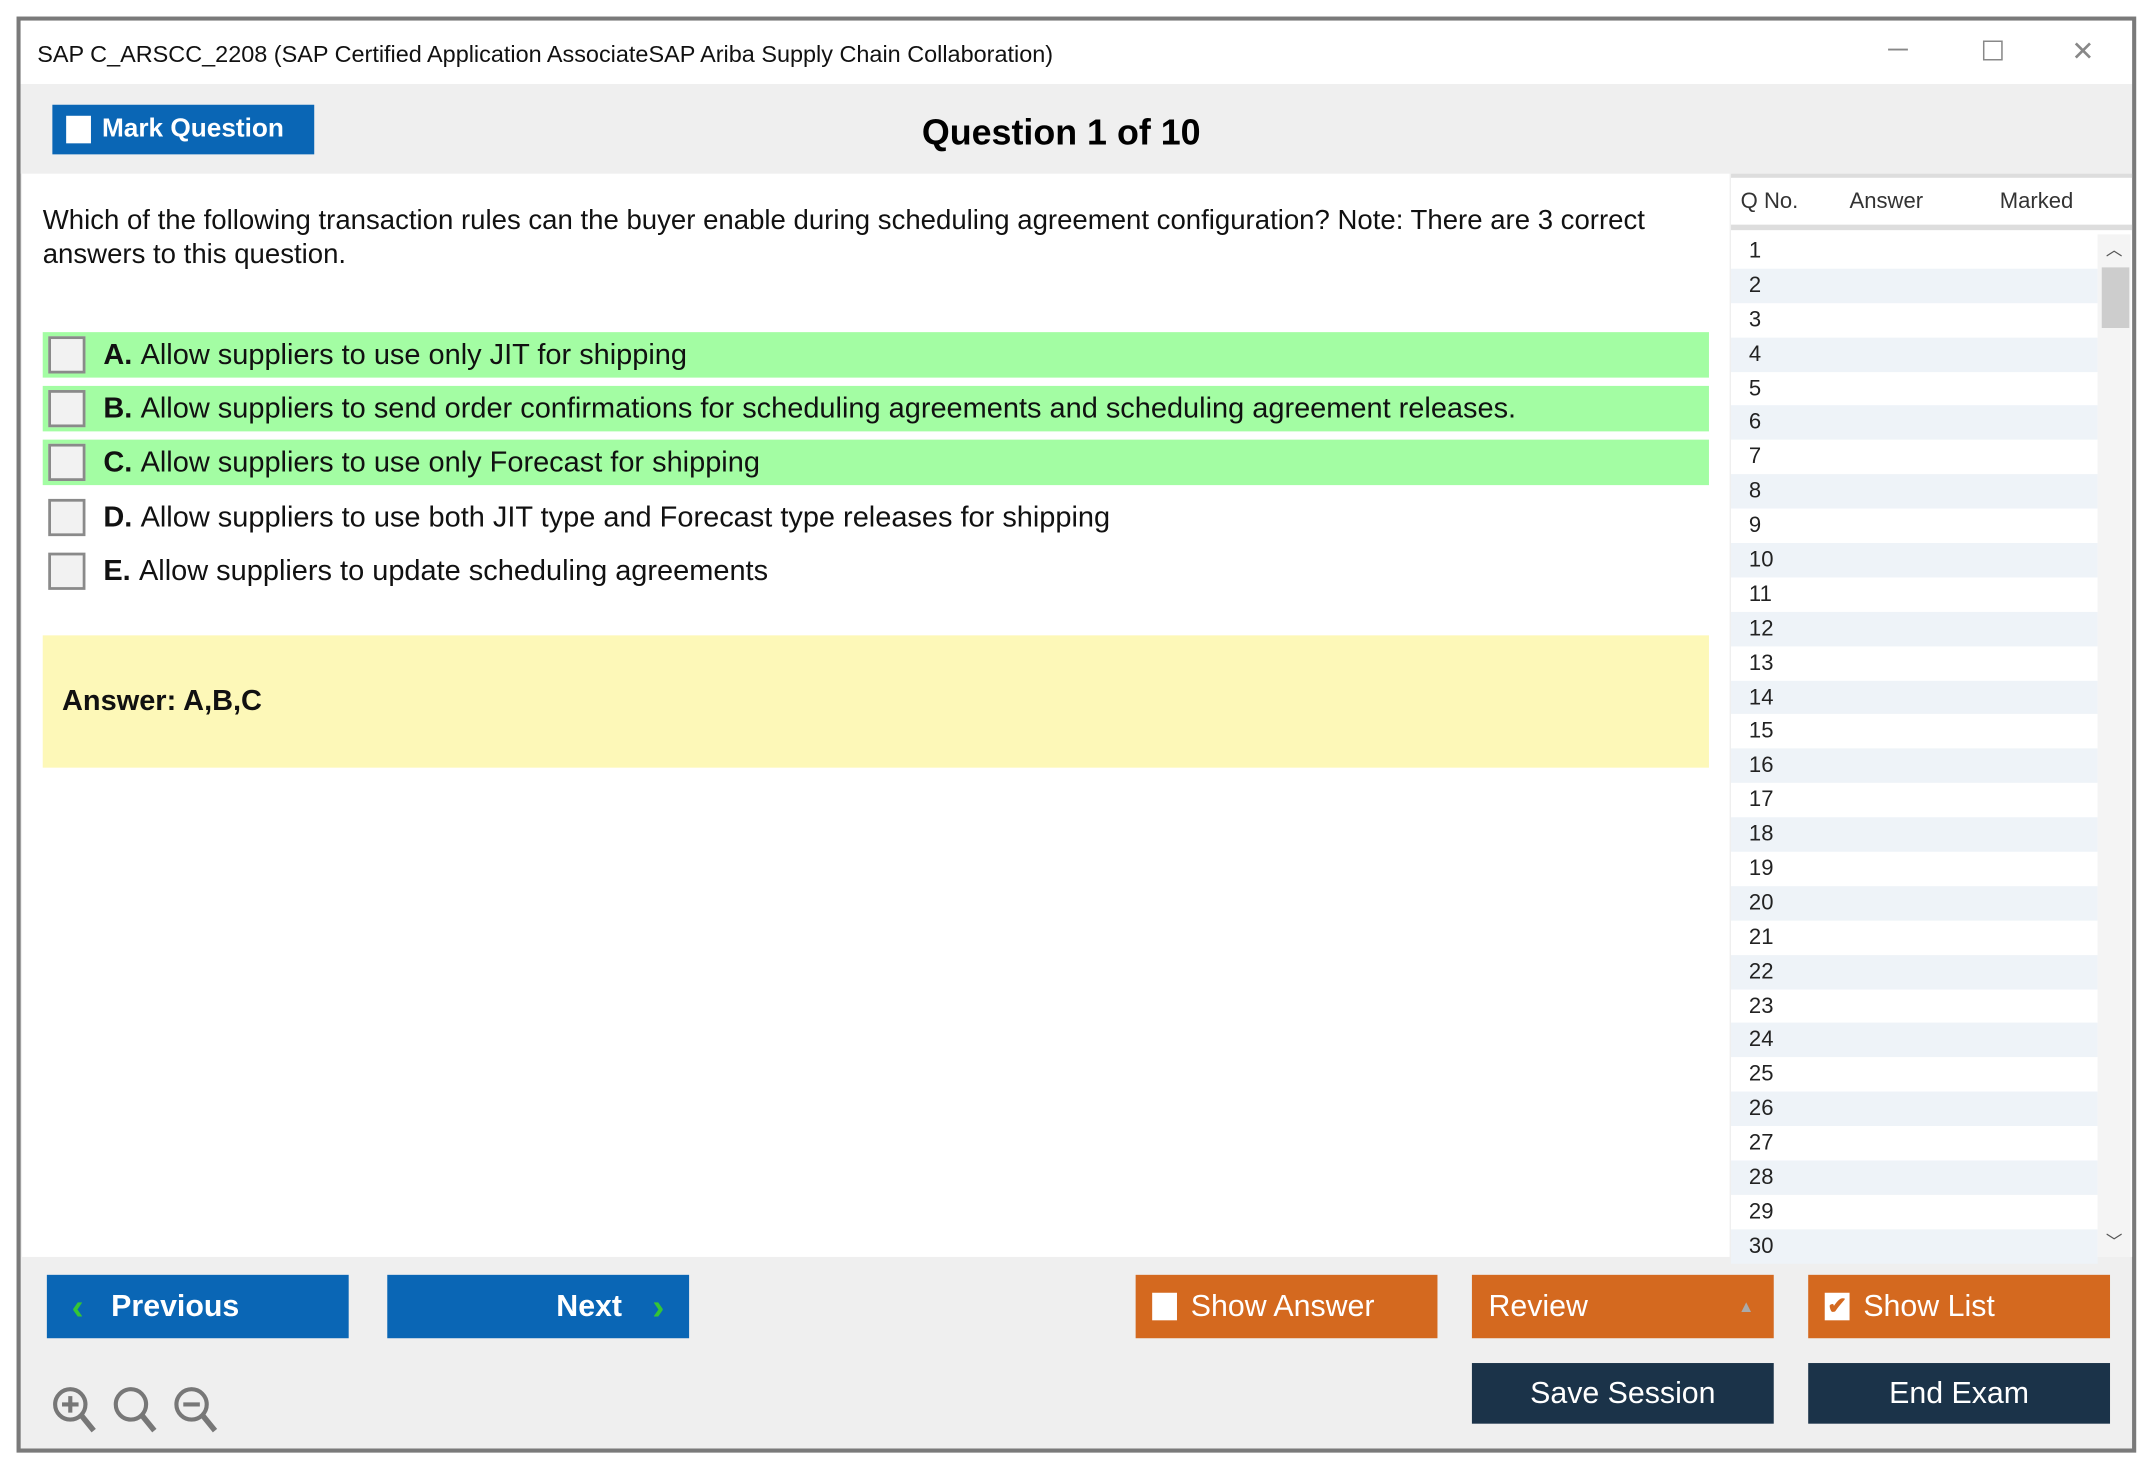 This screenshot has height=1471, width=2150. What do you see at coordinates (1622, 1306) in the screenshot?
I see `review-dropdown: Review ▲` at bounding box center [1622, 1306].